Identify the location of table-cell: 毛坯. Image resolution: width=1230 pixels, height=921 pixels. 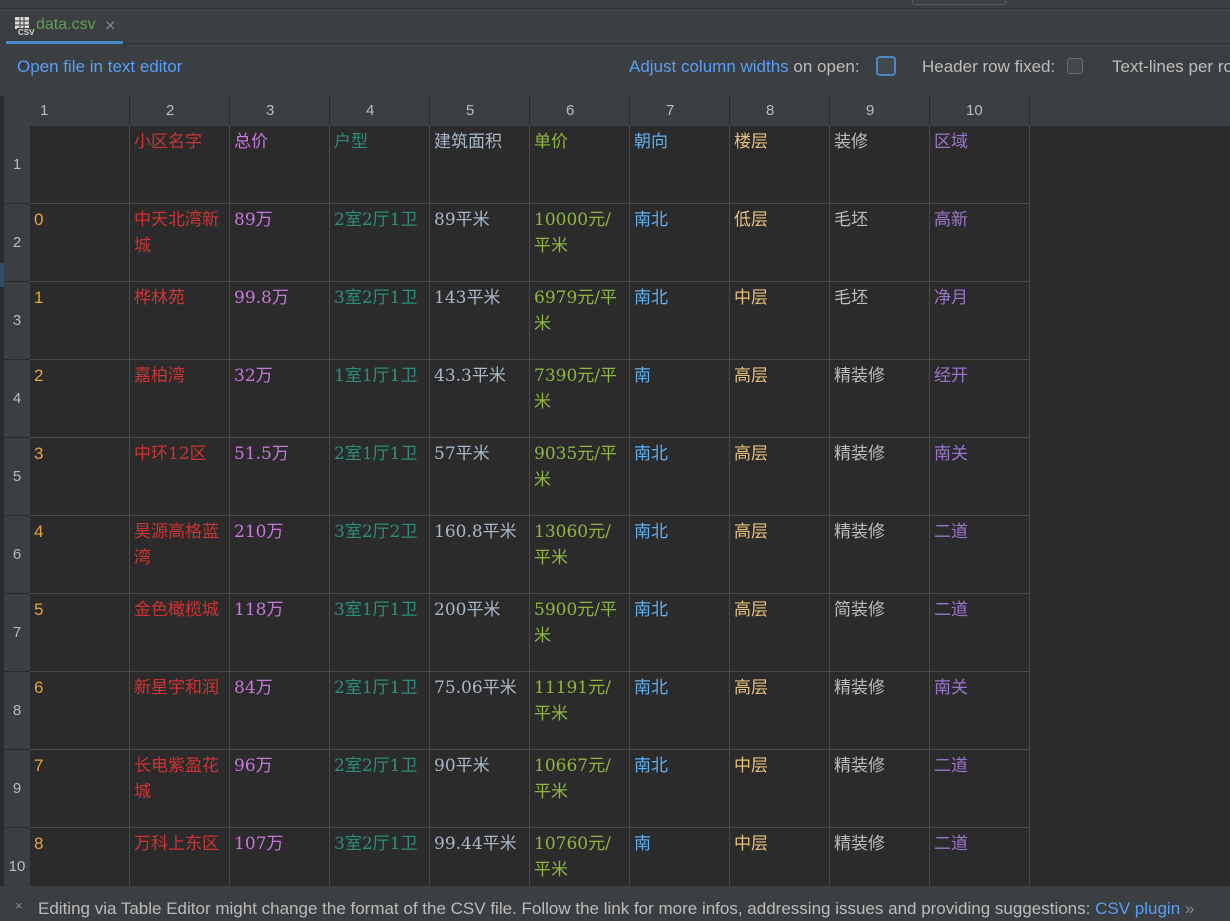
(880, 243).